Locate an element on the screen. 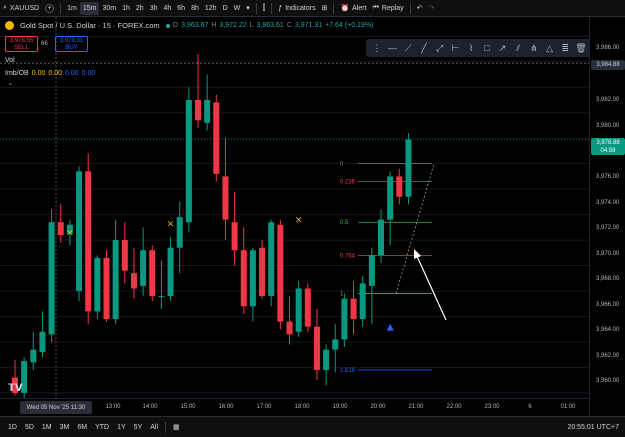  interval-1h: 1h is located at coordinates (126, 8).